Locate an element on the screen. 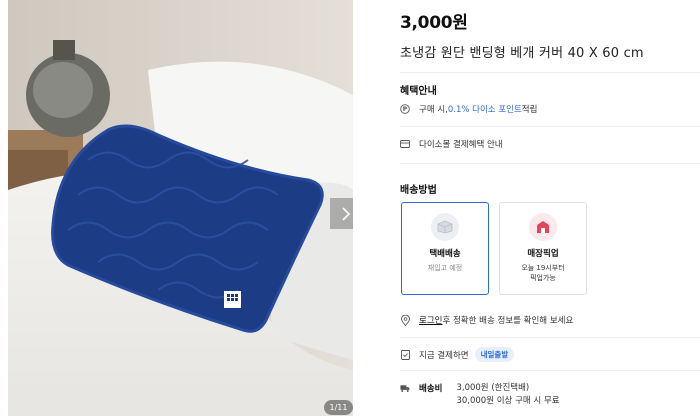  payment-benefit-link: 다이소몰 결제혜택 안내 is located at coordinates (451, 144).